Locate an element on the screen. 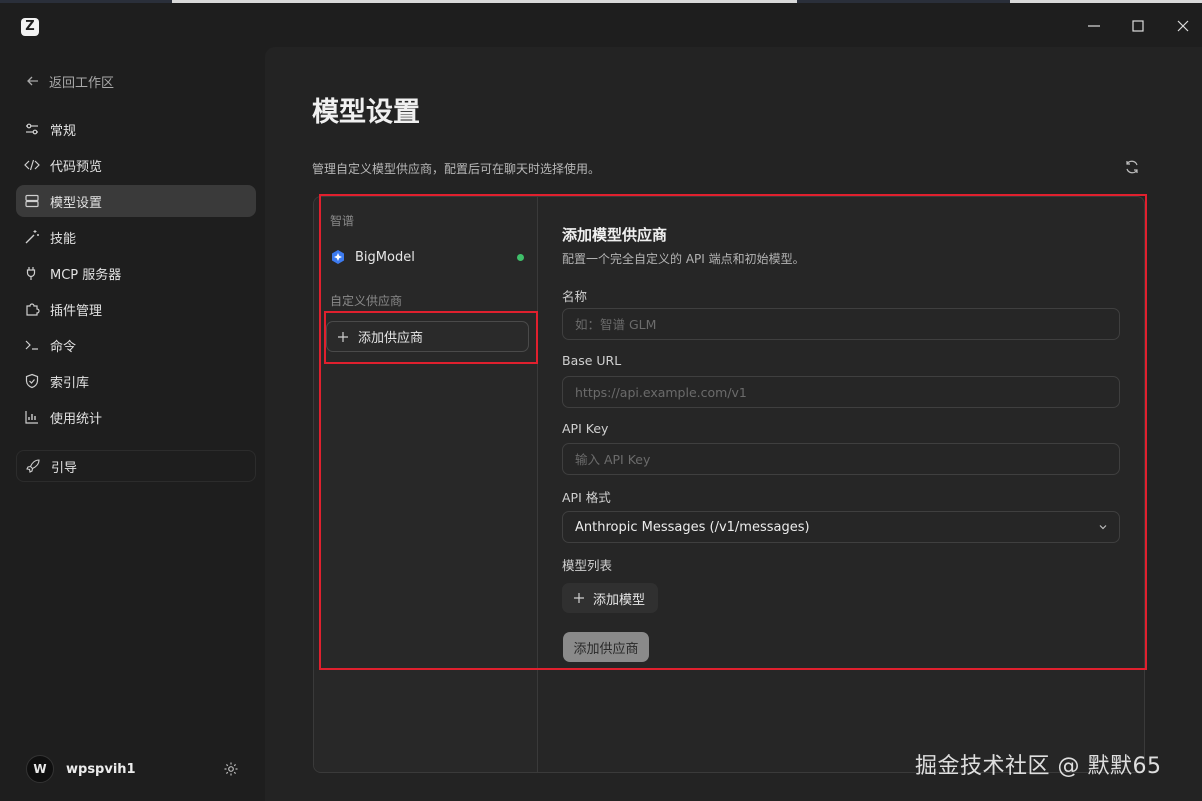  app-logo: Z is located at coordinates (30, 27).